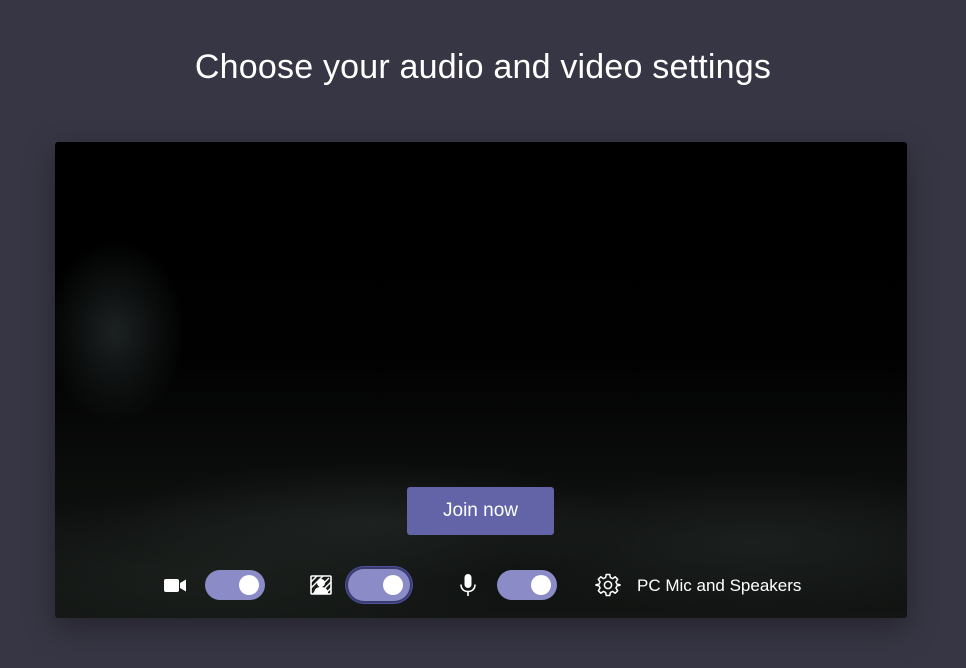 This screenshot has height=668, width=966. I want to click on gear-icon, so click(608, 585).